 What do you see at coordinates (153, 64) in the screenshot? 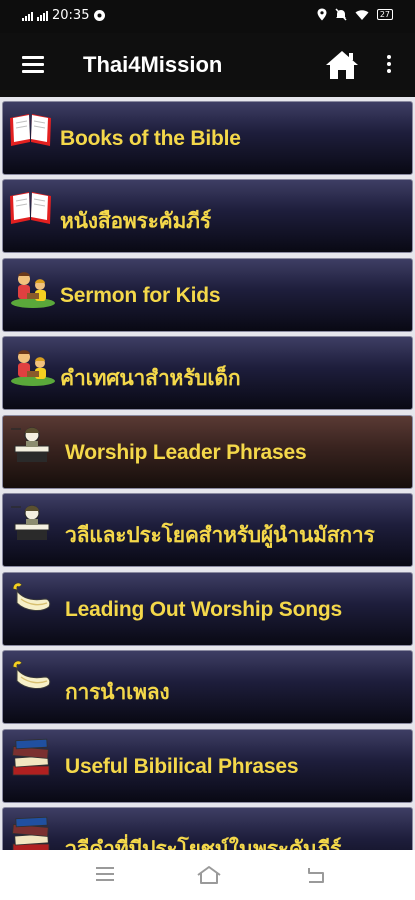
I see `app-title: Thai4Mission` at bounding box center [153, 64].